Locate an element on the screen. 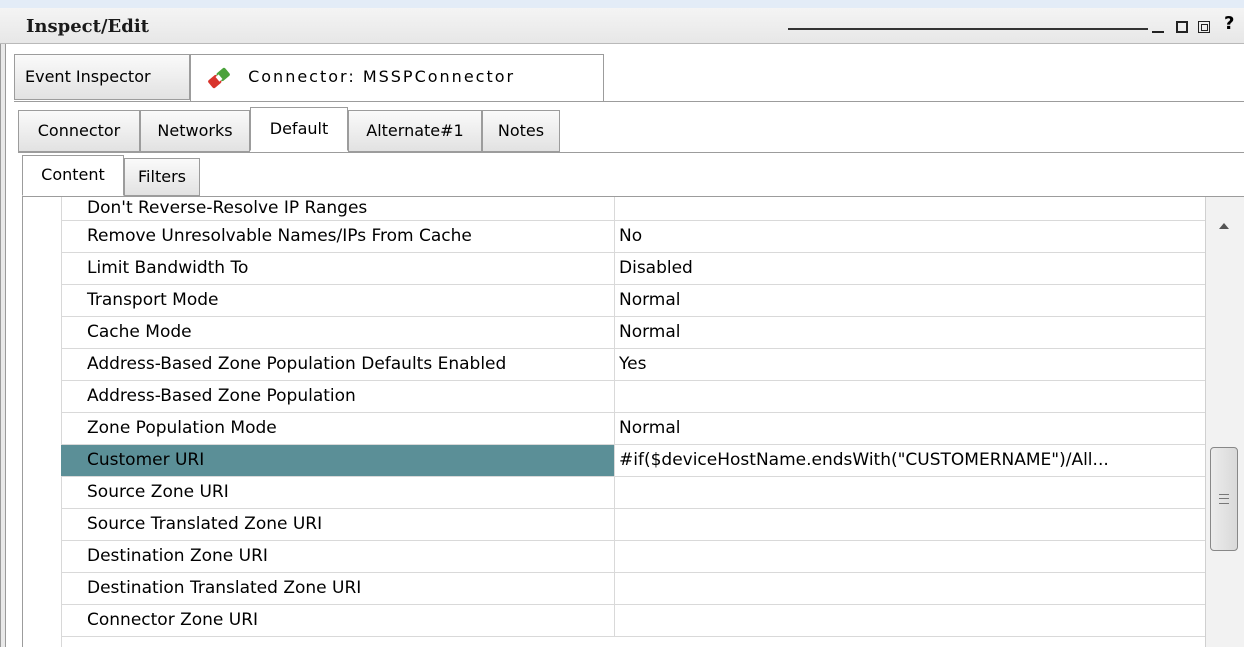 The image size is (1244, 647). grip-icon is located at coordinates (1224, 499).